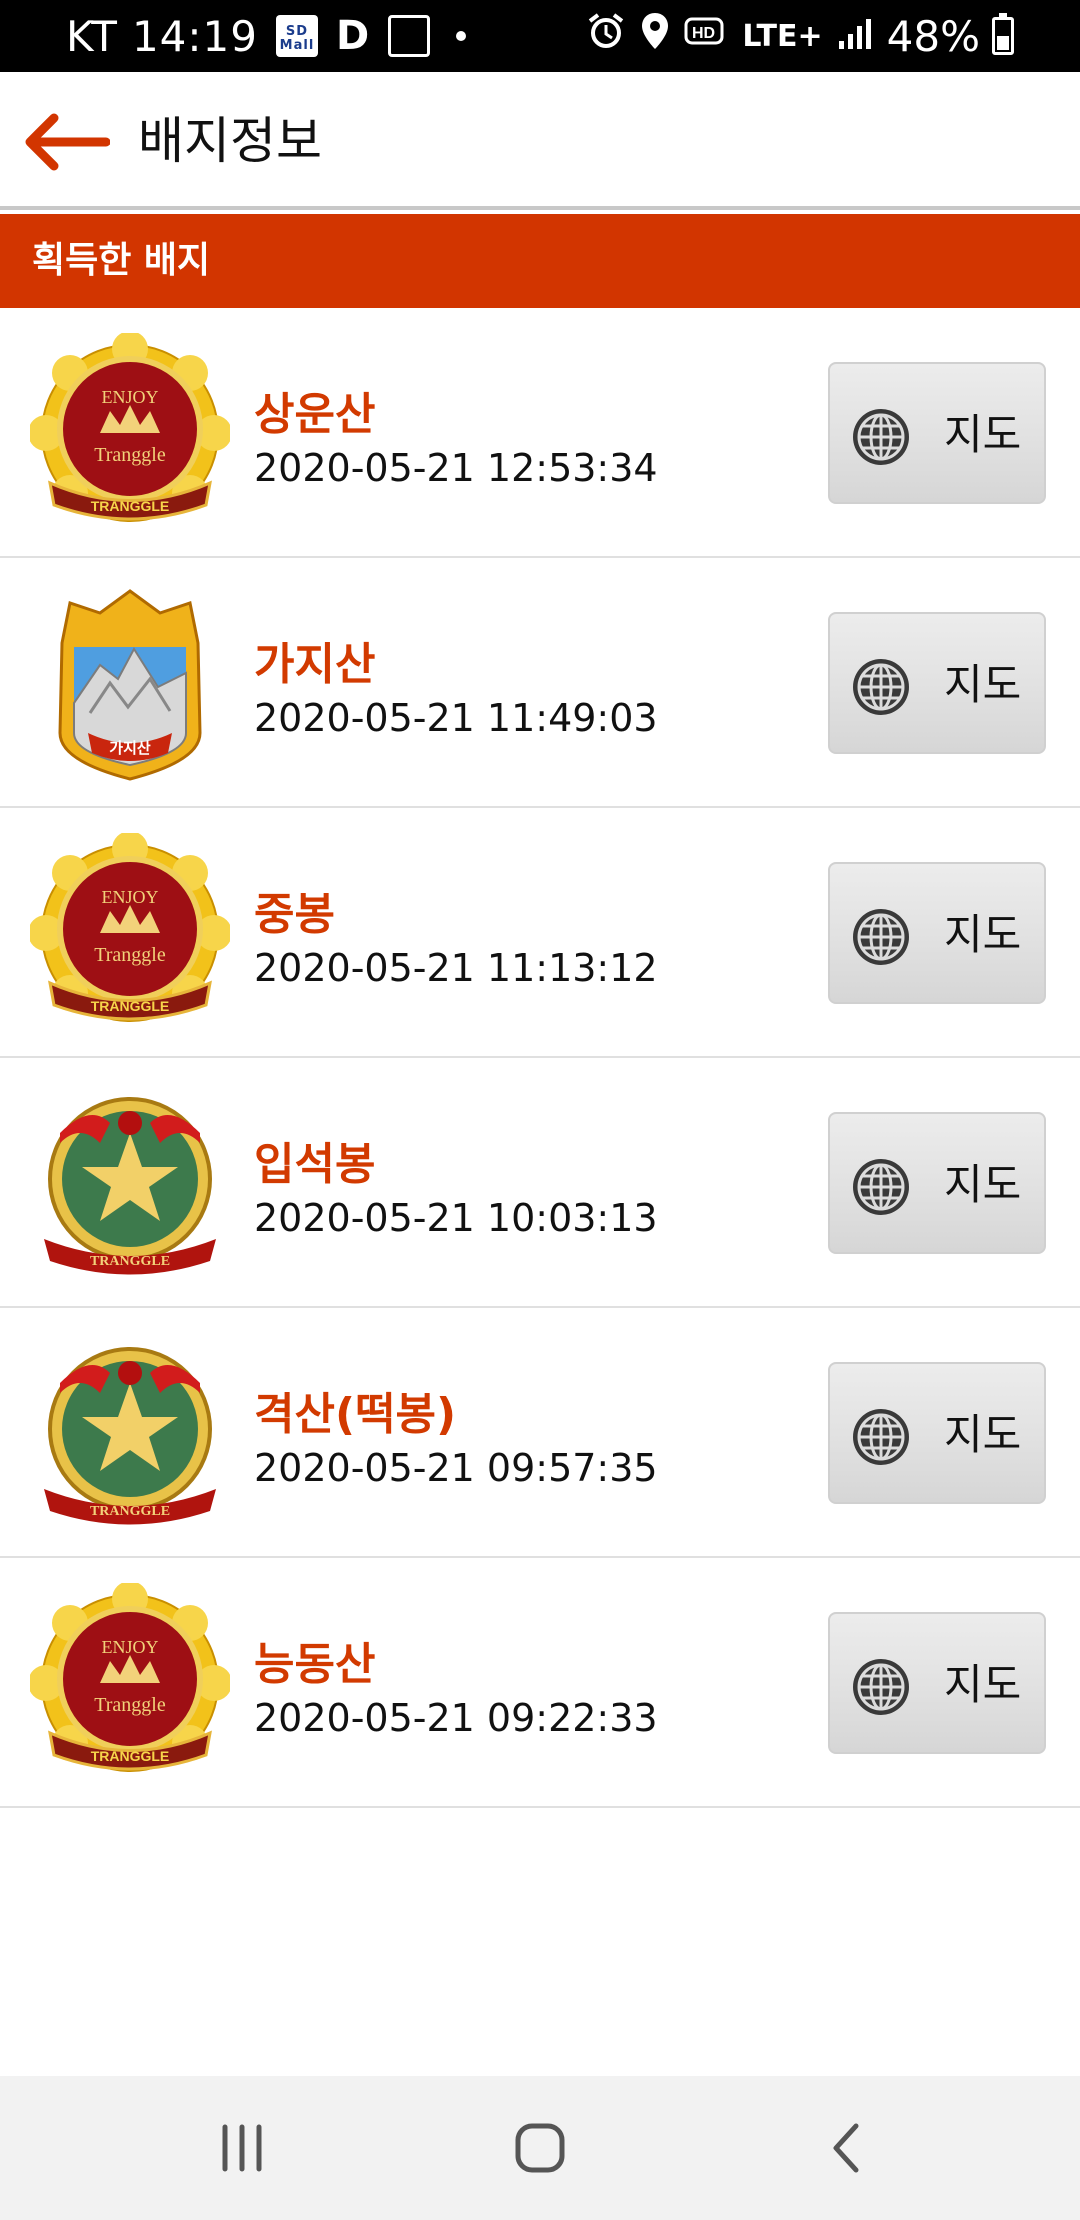 Image resolution: width=1080 pixels, height=2220 pixels. I want to click on arrow-left-icon, so click(68, 142).